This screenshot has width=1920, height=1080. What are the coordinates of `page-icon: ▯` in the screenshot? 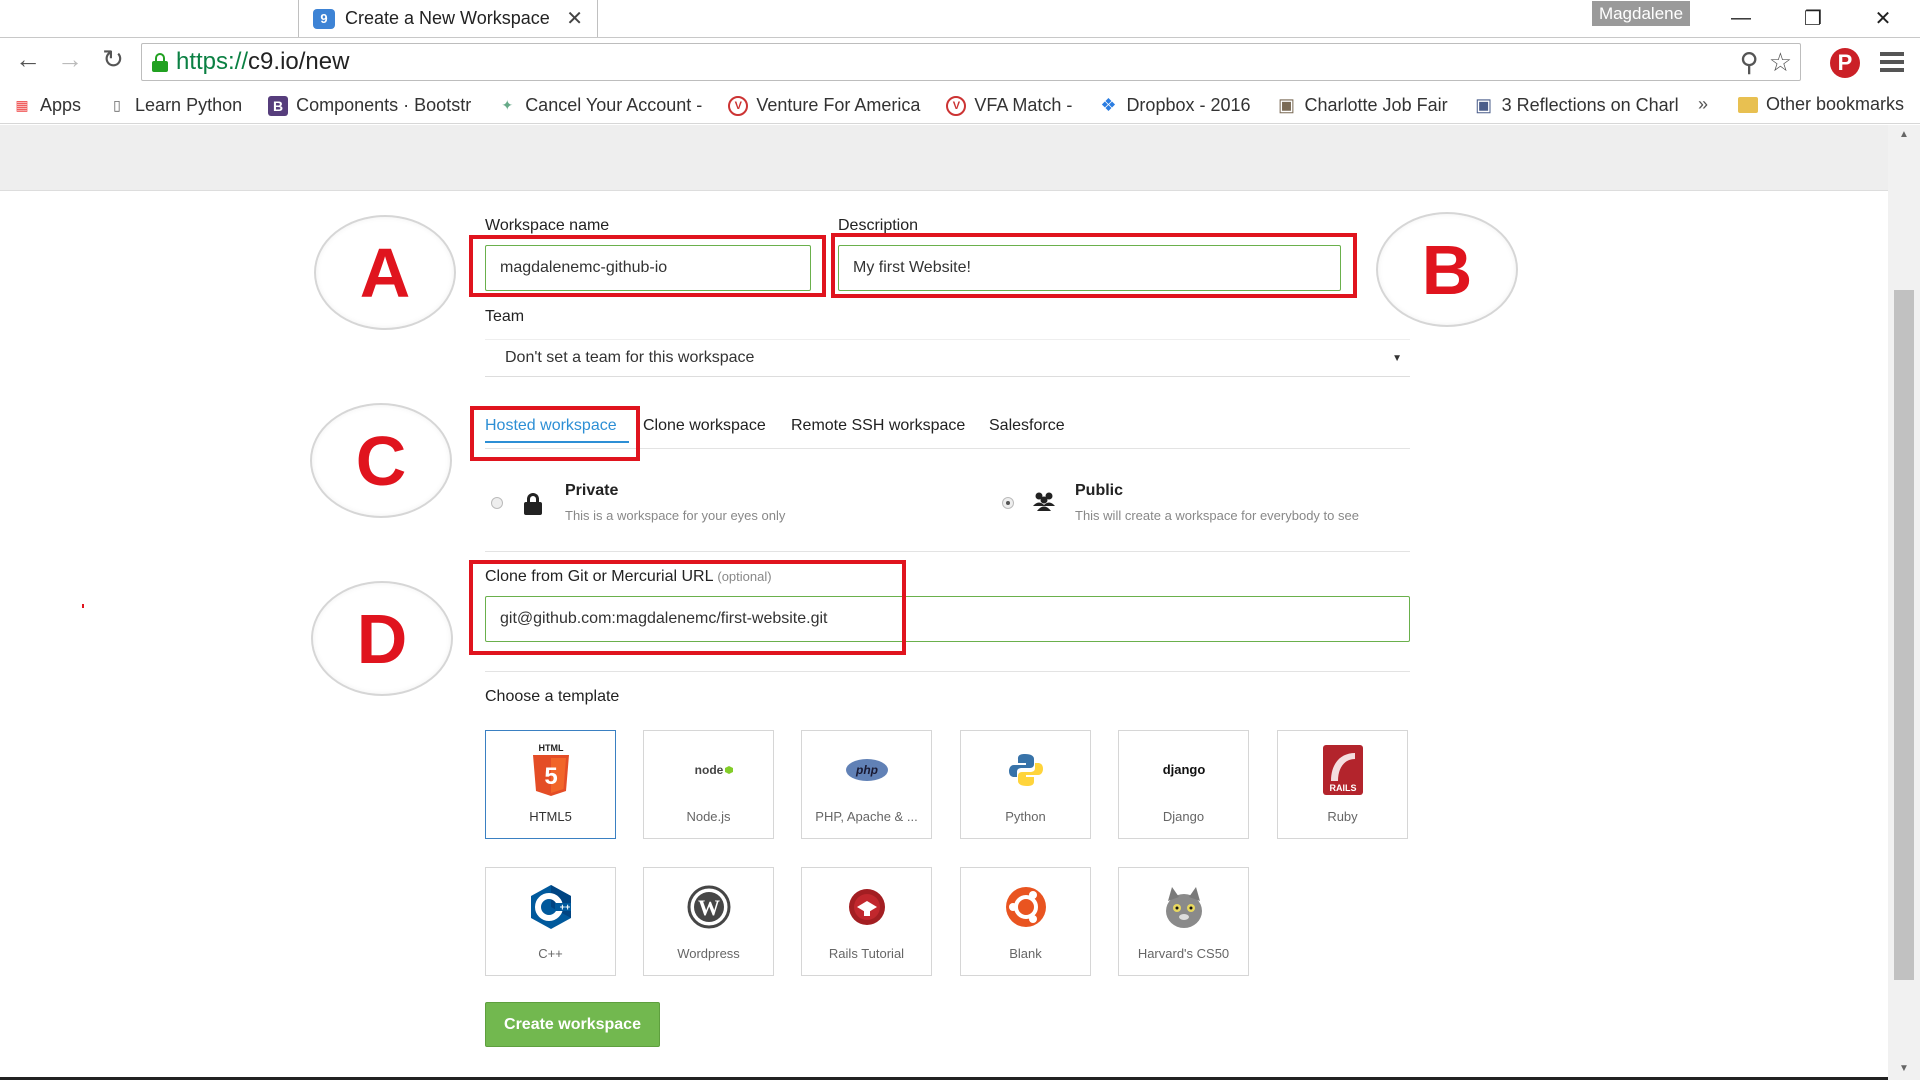 It's located at (117, 105).